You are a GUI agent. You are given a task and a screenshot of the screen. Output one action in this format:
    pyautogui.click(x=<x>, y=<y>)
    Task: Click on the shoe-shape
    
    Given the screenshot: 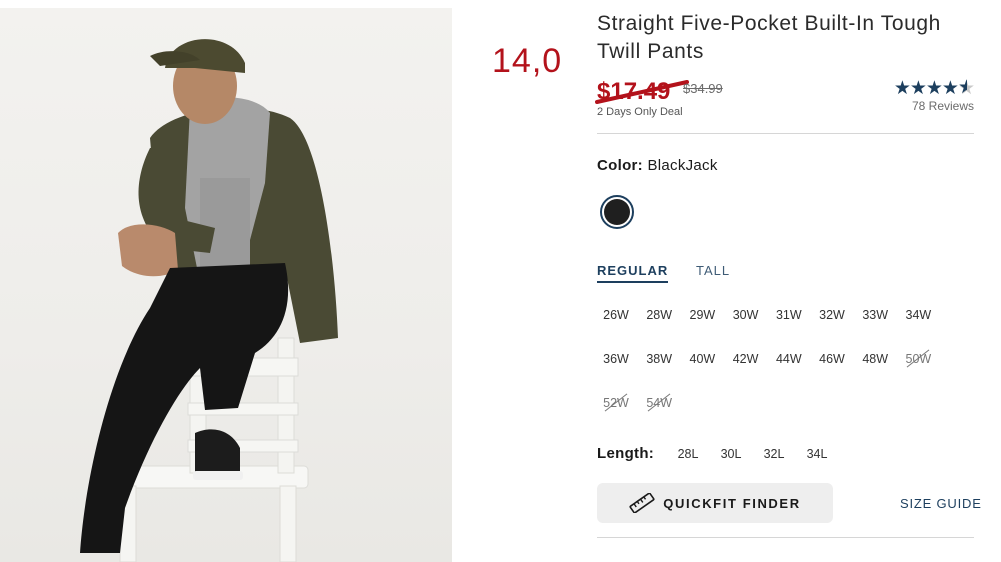 What is the action you would take?
    pyautogui.click(x=217, y=453)
    